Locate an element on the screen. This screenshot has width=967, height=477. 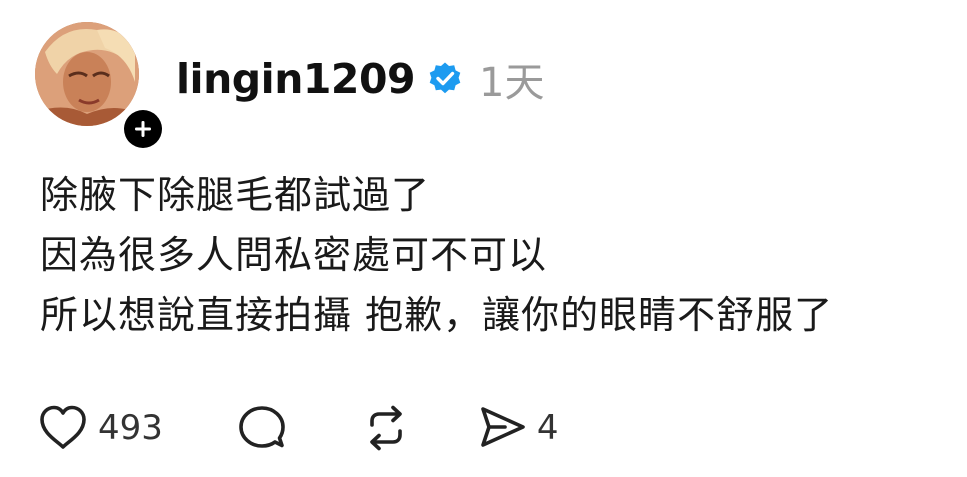
plus-icon is located at coordinates (143, 129).